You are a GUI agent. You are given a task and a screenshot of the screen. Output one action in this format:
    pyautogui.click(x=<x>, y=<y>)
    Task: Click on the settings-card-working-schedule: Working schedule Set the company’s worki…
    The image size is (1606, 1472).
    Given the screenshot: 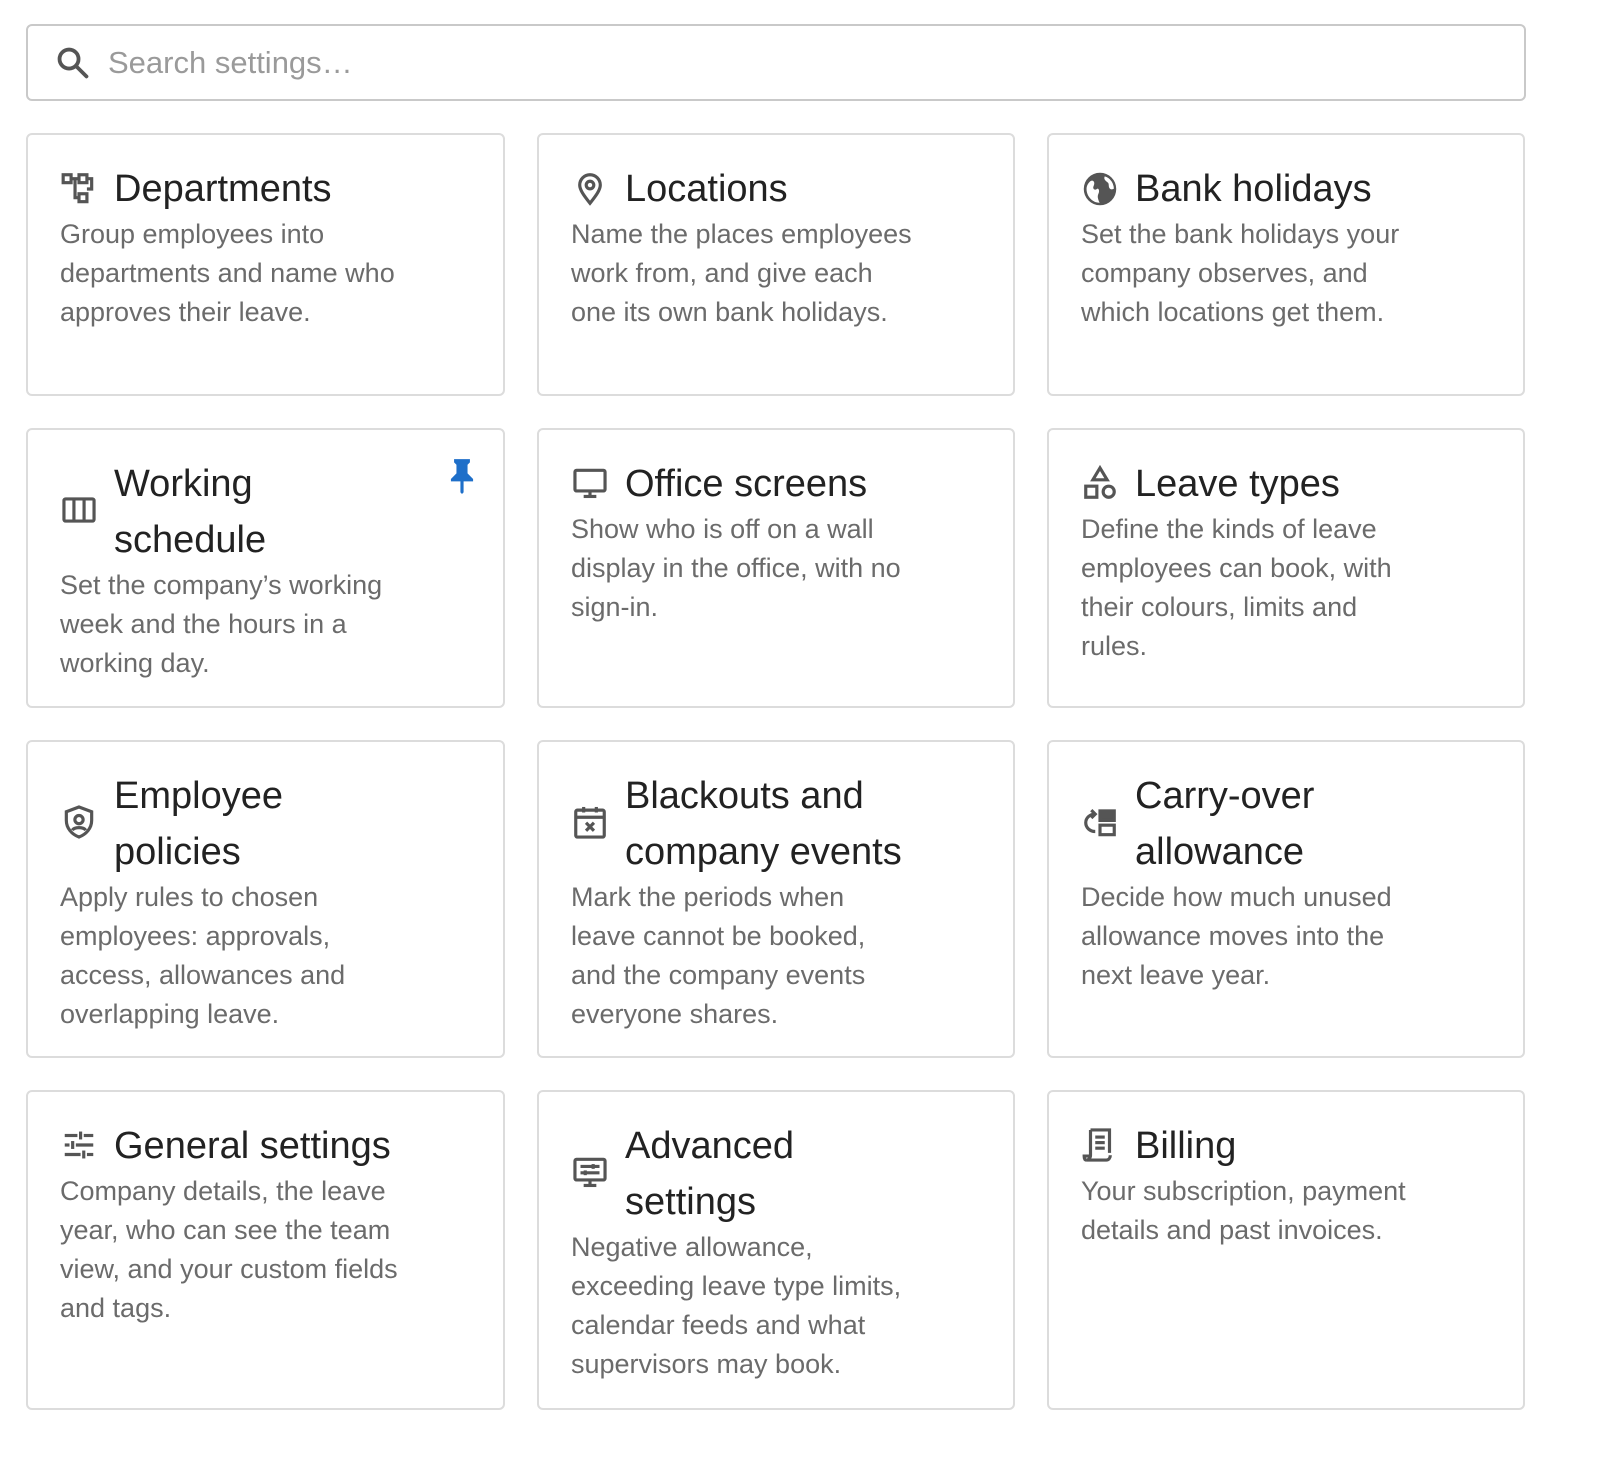 What is the action you would take?
    pyautogui.click(x=265, y=568)
    